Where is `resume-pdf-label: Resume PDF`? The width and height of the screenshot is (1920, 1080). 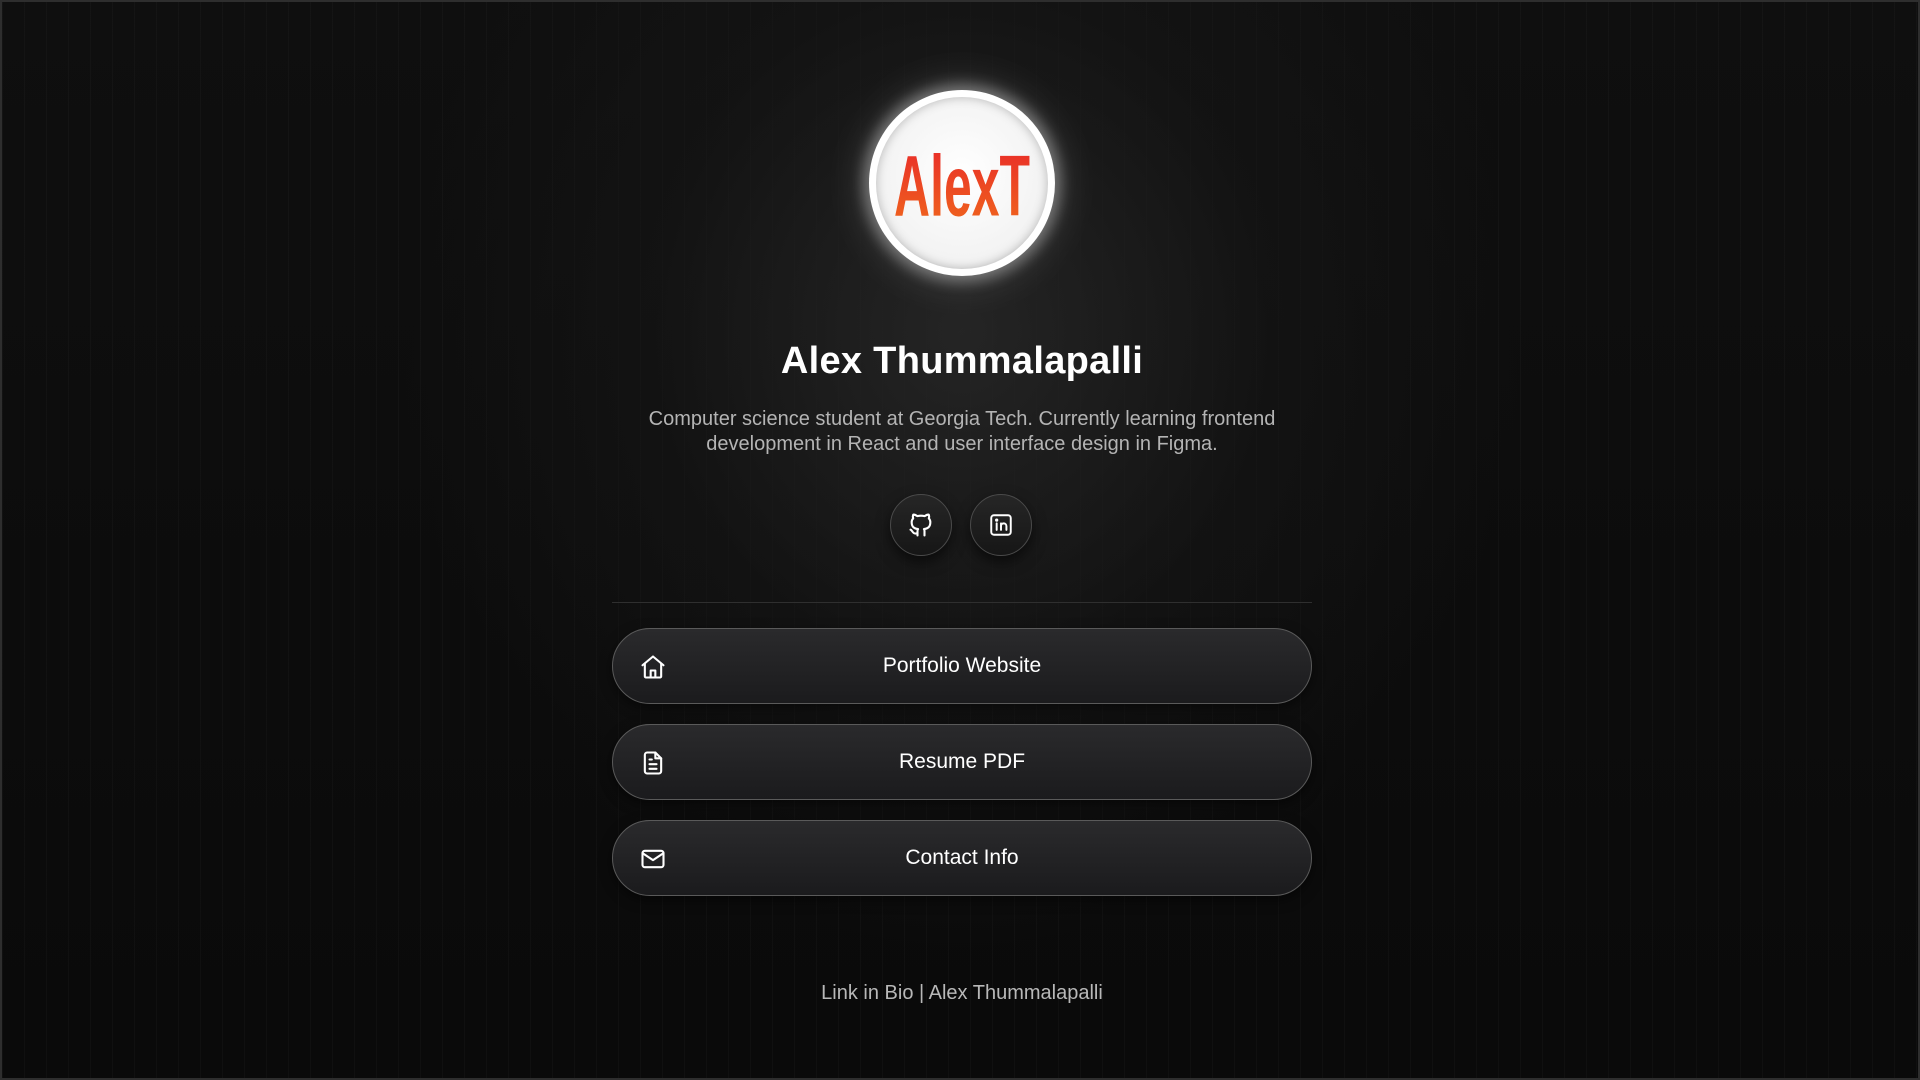
resume-pdf-label: Resume PDF is located at coordinates (962, 761).